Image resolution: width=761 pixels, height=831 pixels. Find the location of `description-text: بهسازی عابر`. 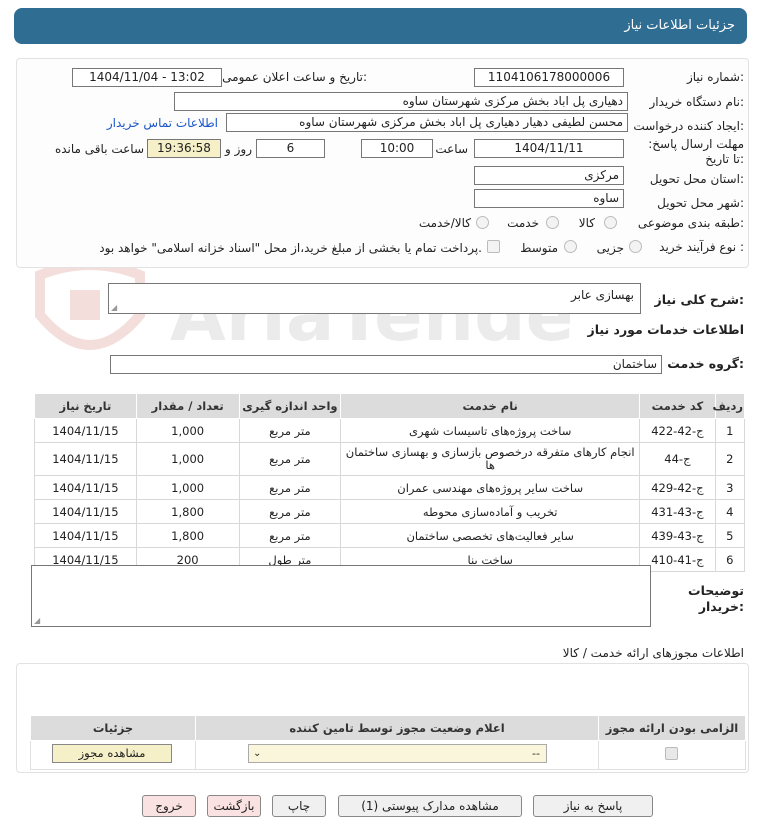

description-text: بهسازی عابر is located at coordinates (602, 295).